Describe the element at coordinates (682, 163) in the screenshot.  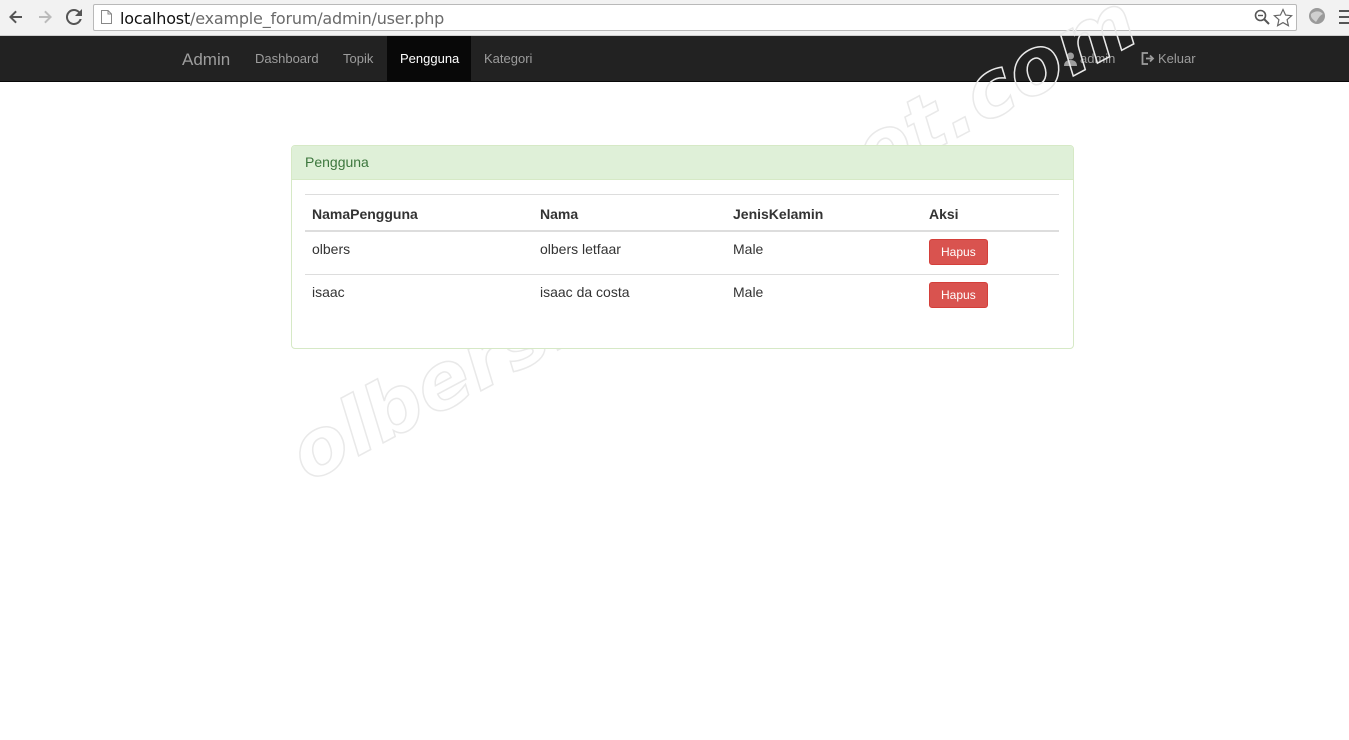
I see `panel-title: Pengguna` at that location.